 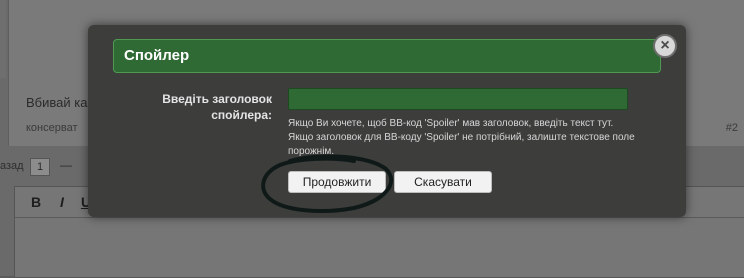 What do you see at coordinates (52, 128) in the screenshot?
I see `background-post-meta: консерват` at bounding box center [52, 128].